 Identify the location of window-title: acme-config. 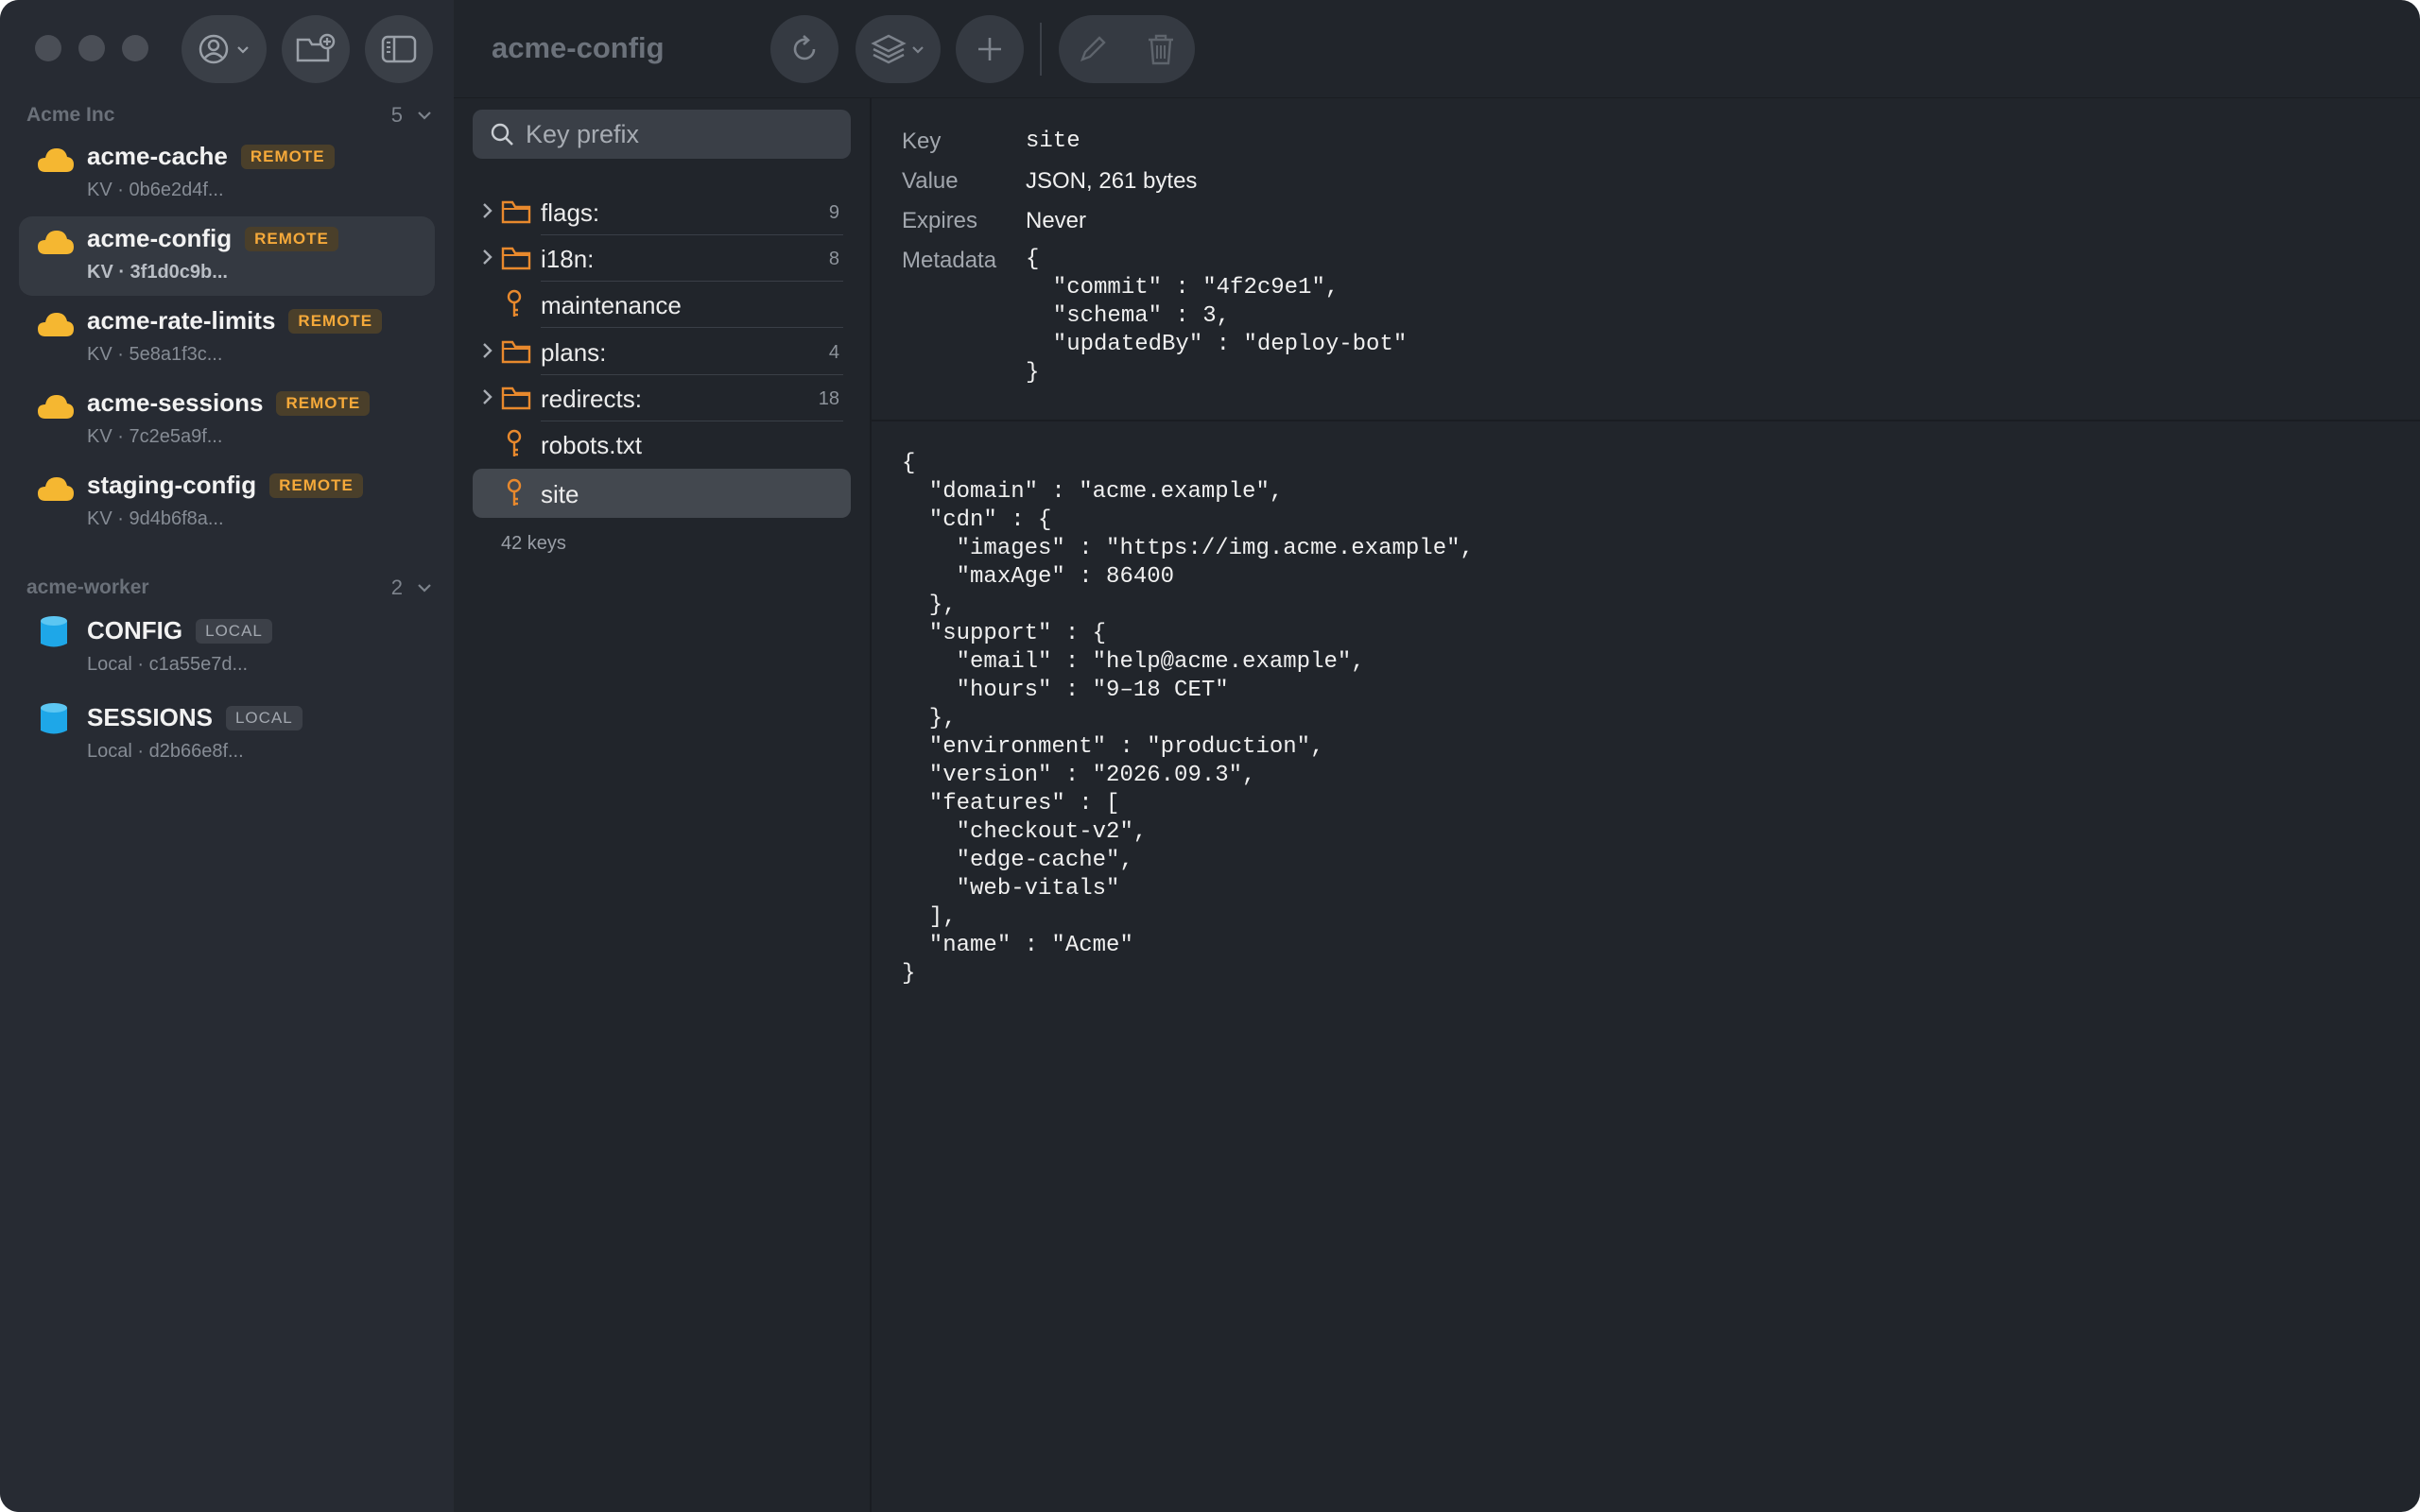
(578, 47).